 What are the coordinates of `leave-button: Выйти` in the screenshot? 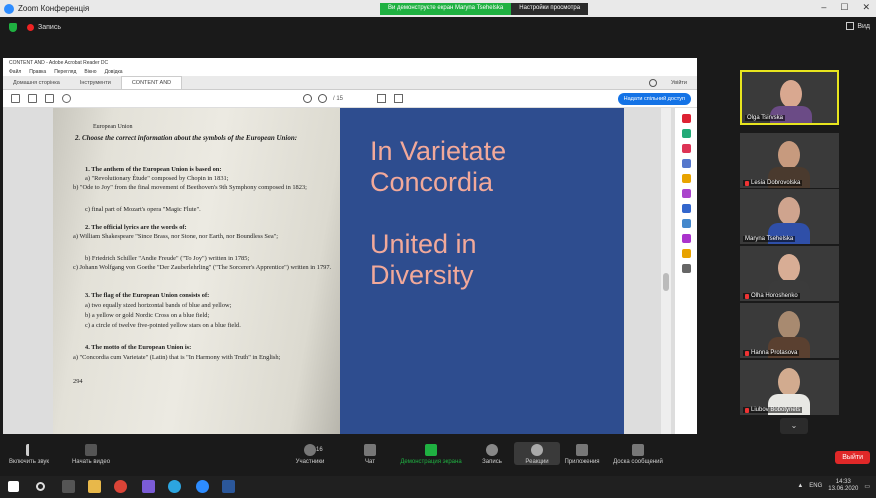 It's located at (852, 457).